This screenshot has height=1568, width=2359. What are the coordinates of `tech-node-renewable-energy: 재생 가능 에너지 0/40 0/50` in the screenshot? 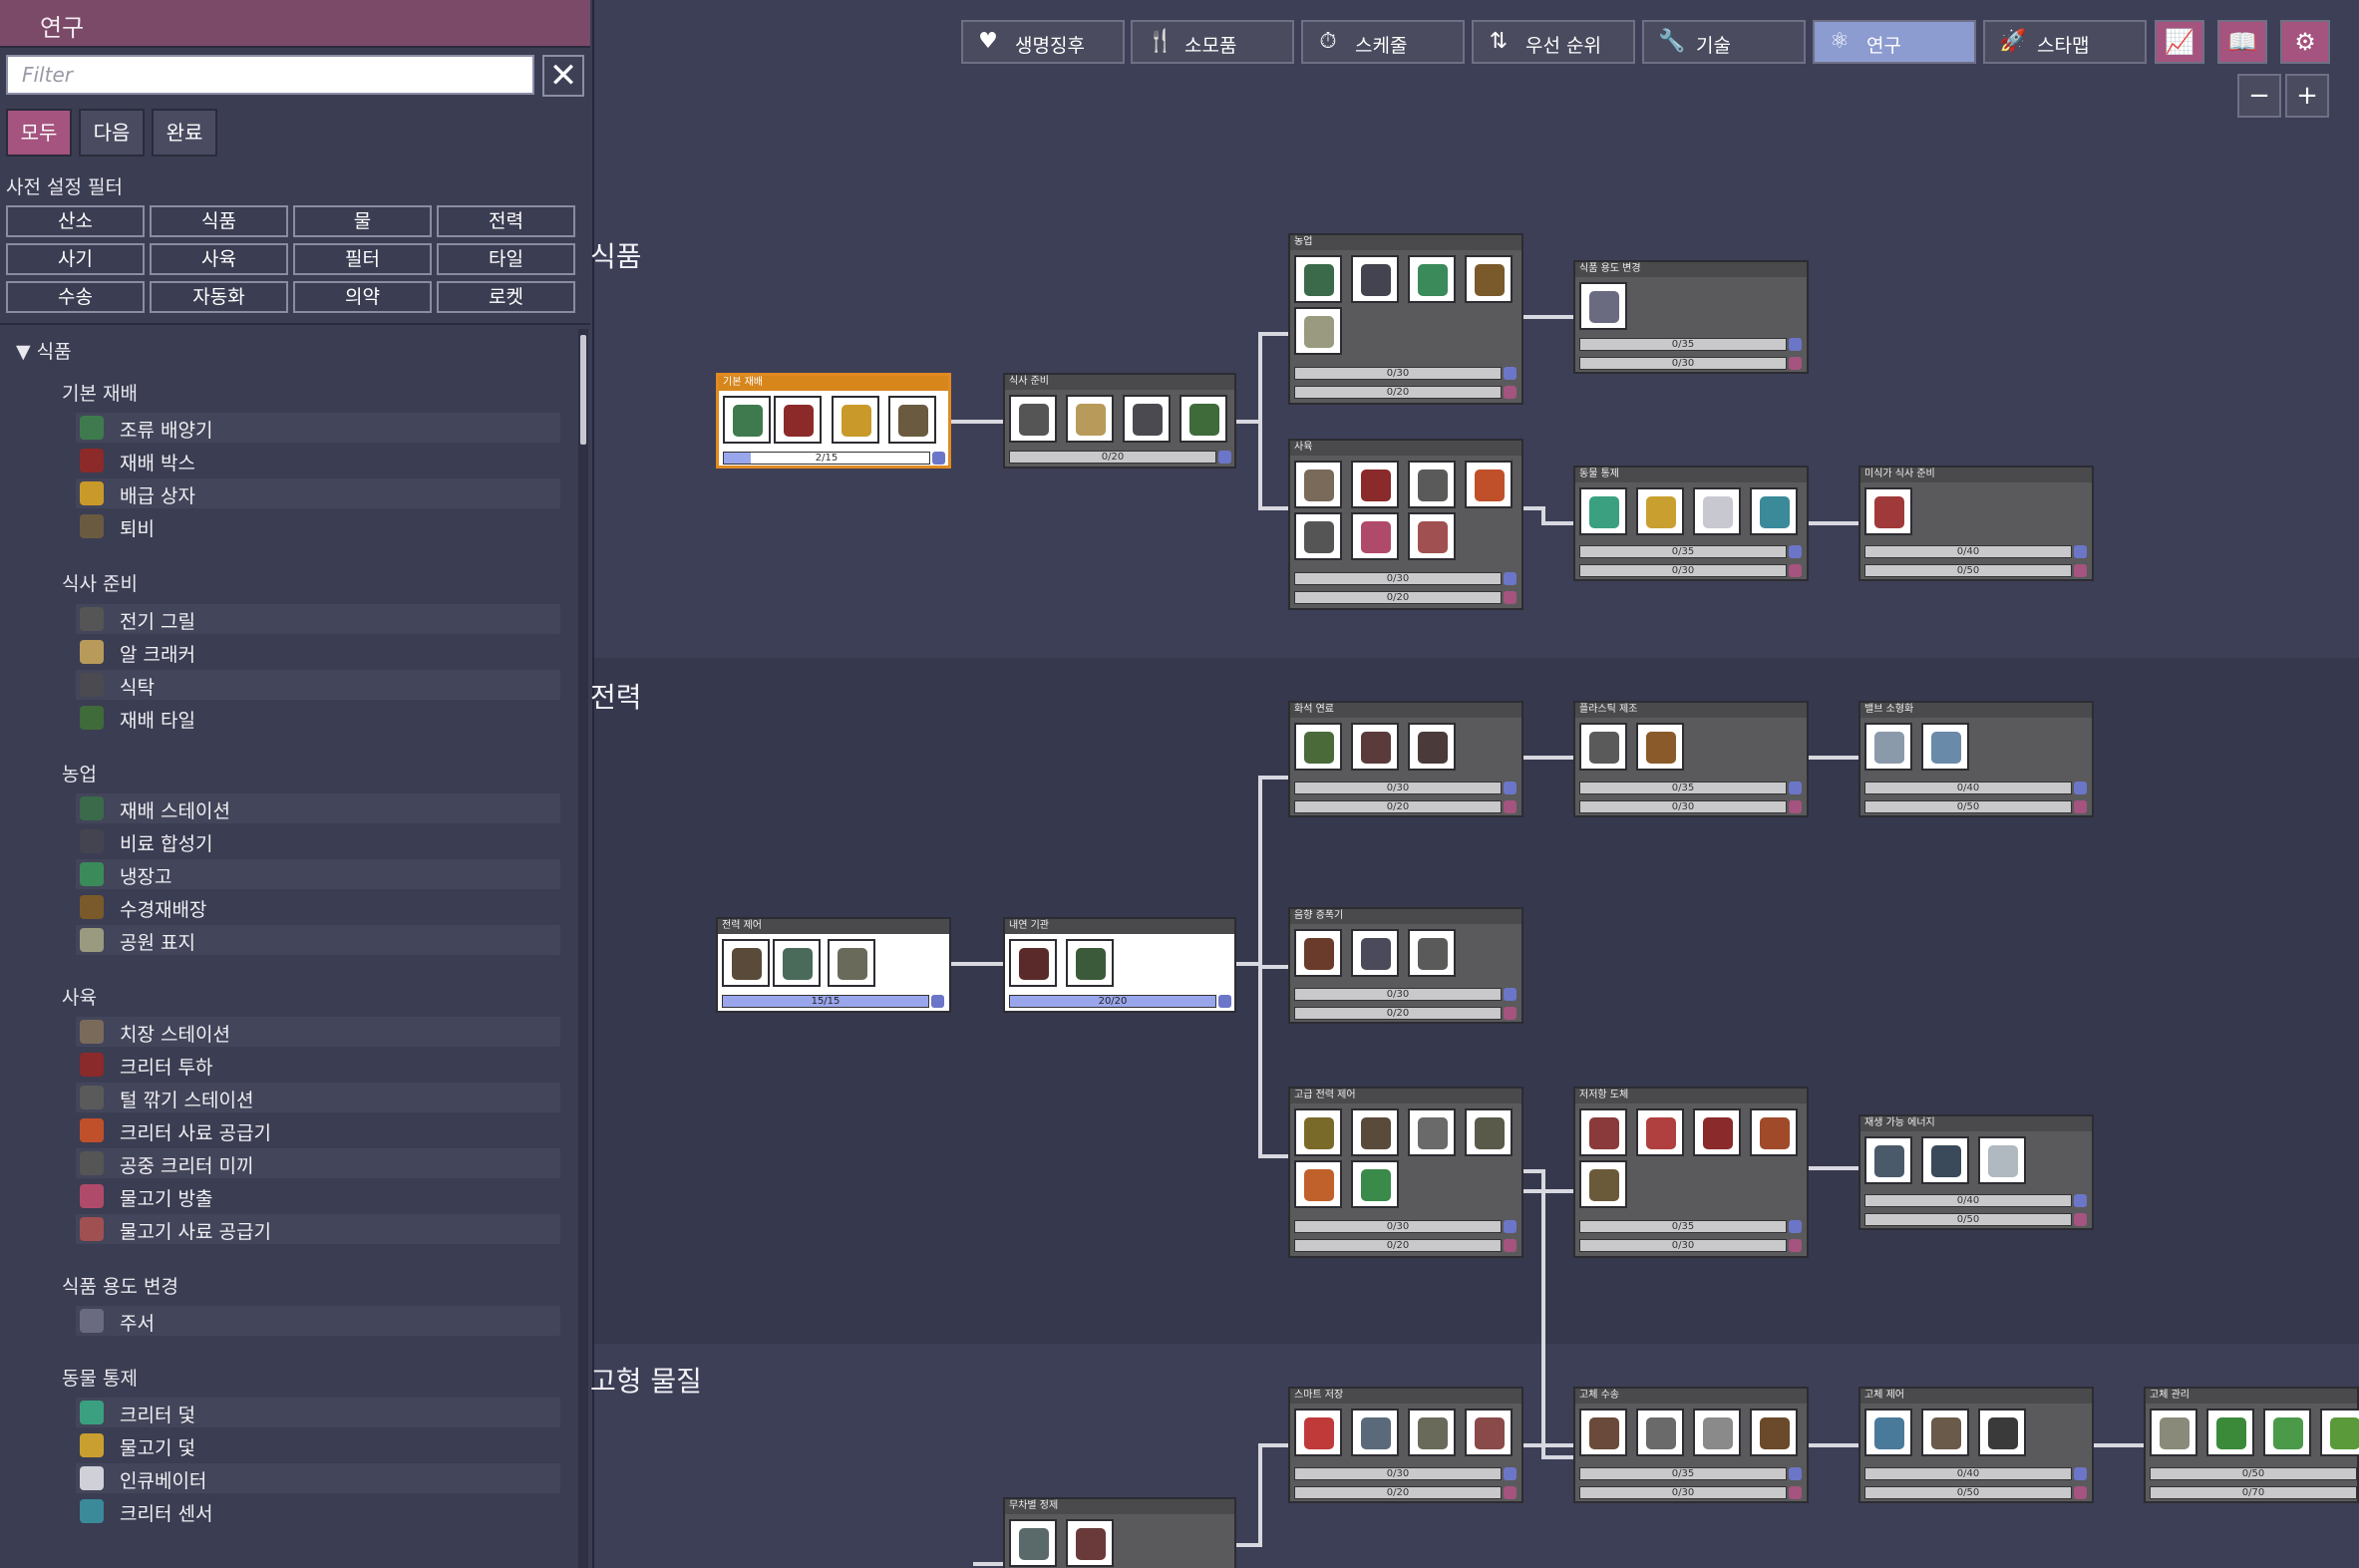 It's located at (1976, 1172).